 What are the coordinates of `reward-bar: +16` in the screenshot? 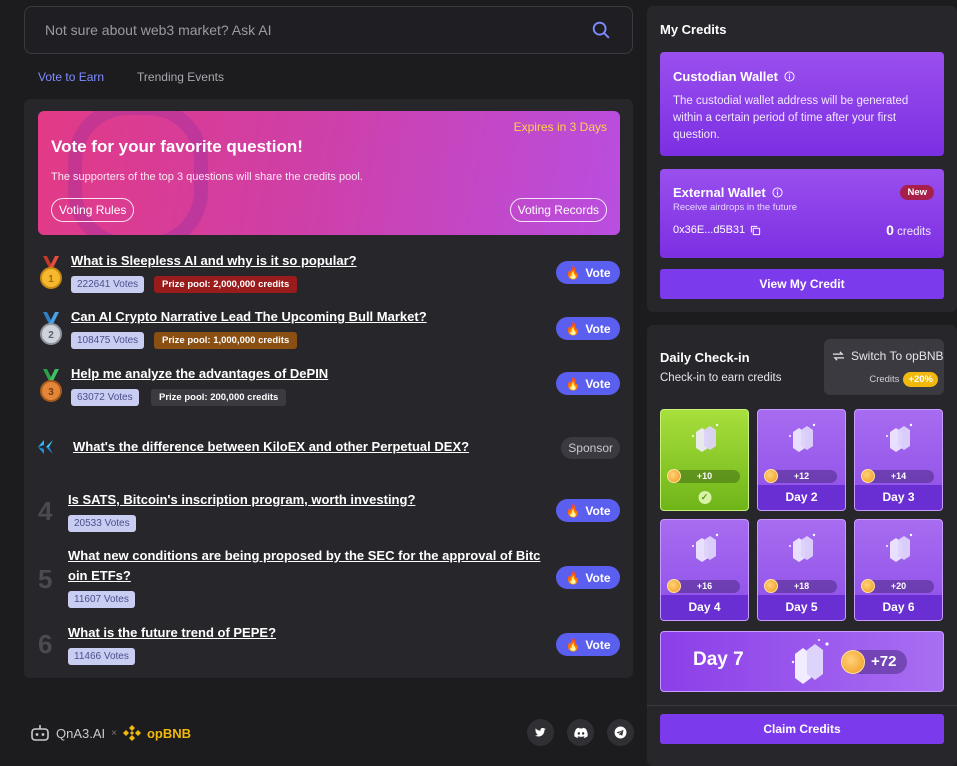 It's located at (703, 586).